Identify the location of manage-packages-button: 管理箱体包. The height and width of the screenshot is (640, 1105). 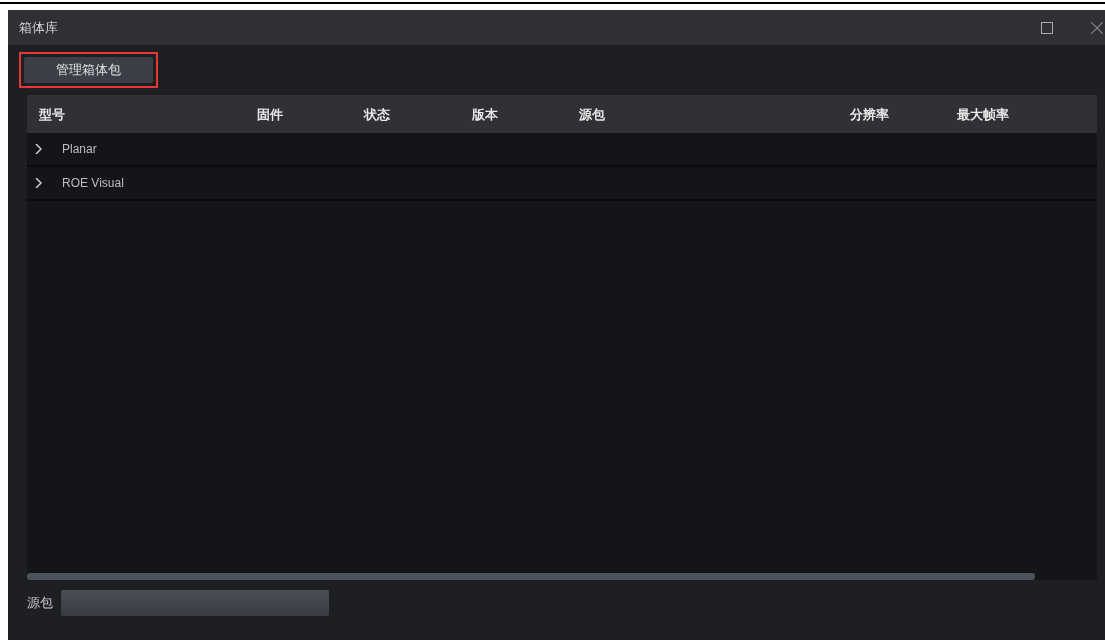
(88, 70).